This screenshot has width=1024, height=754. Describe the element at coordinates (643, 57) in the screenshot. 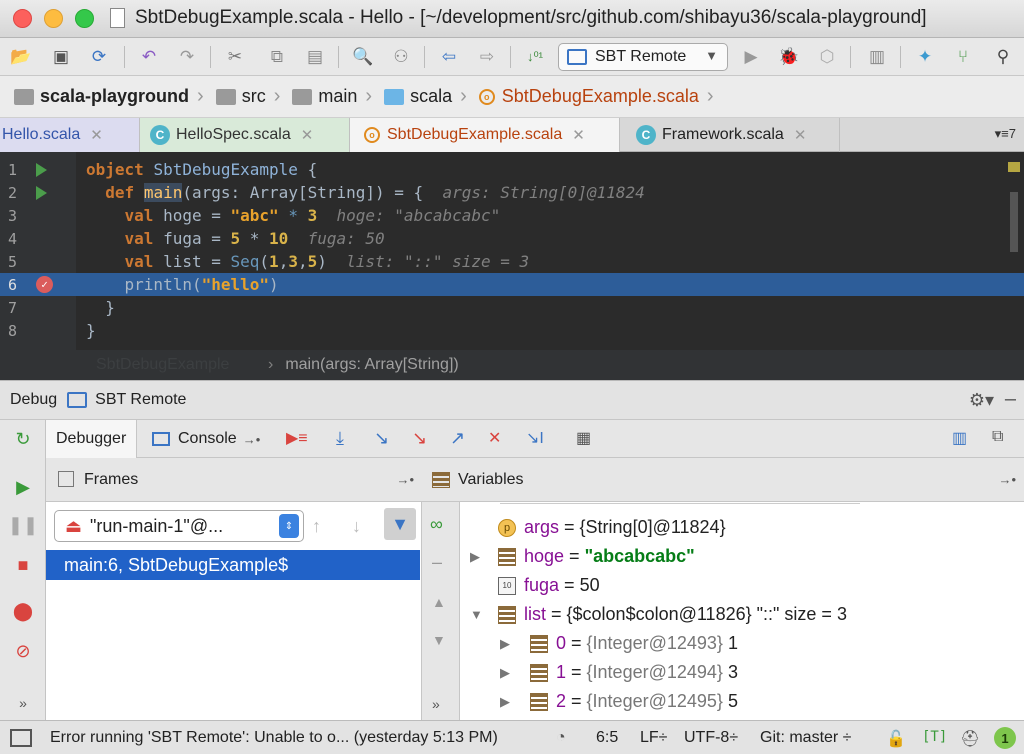

I see `run-configuration-select: SBT Remote ▼` at that location.